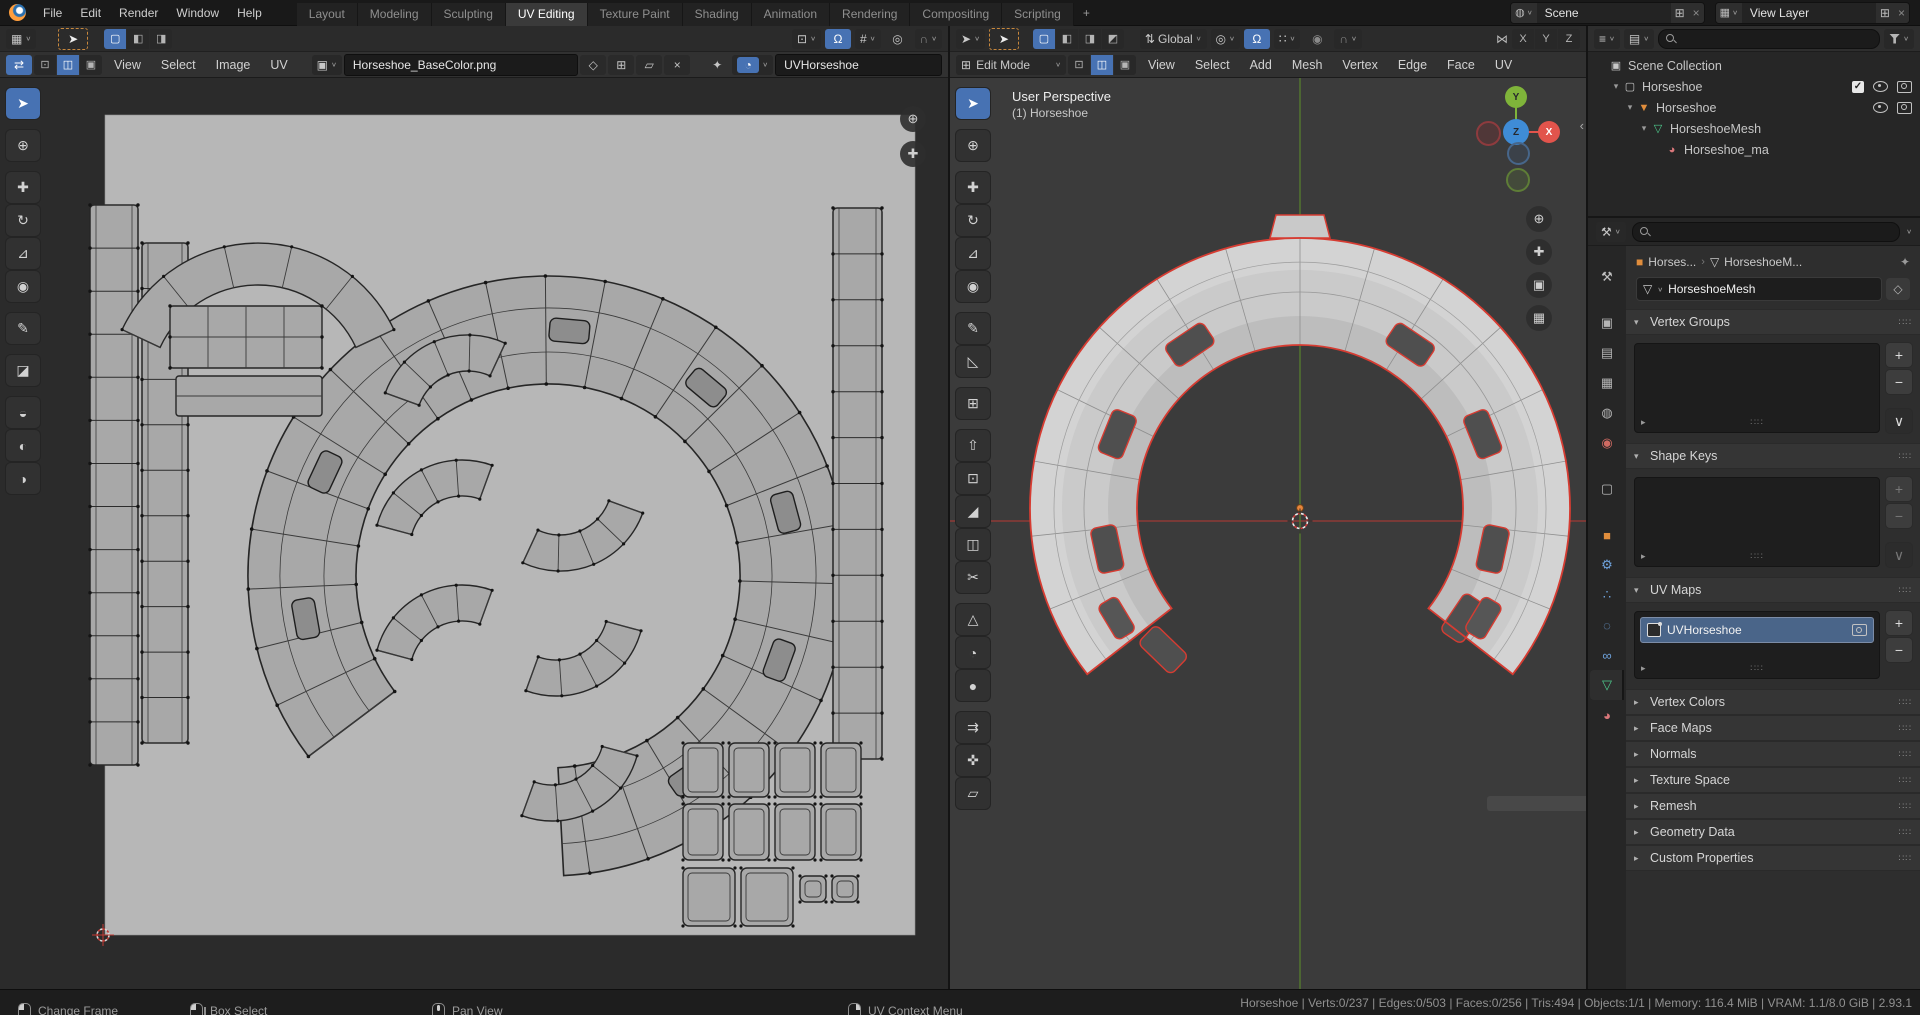  I want to click on uv-snap-target-dropdown: # ∨, so click(867, 38).